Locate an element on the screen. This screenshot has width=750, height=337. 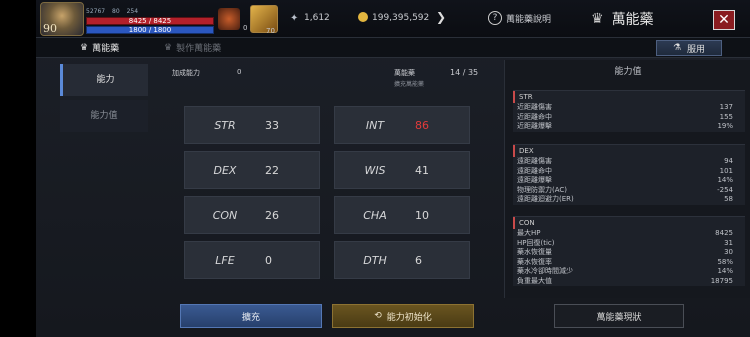
stat-box-dex: DEX 22 is located at coordinates (252, 170).